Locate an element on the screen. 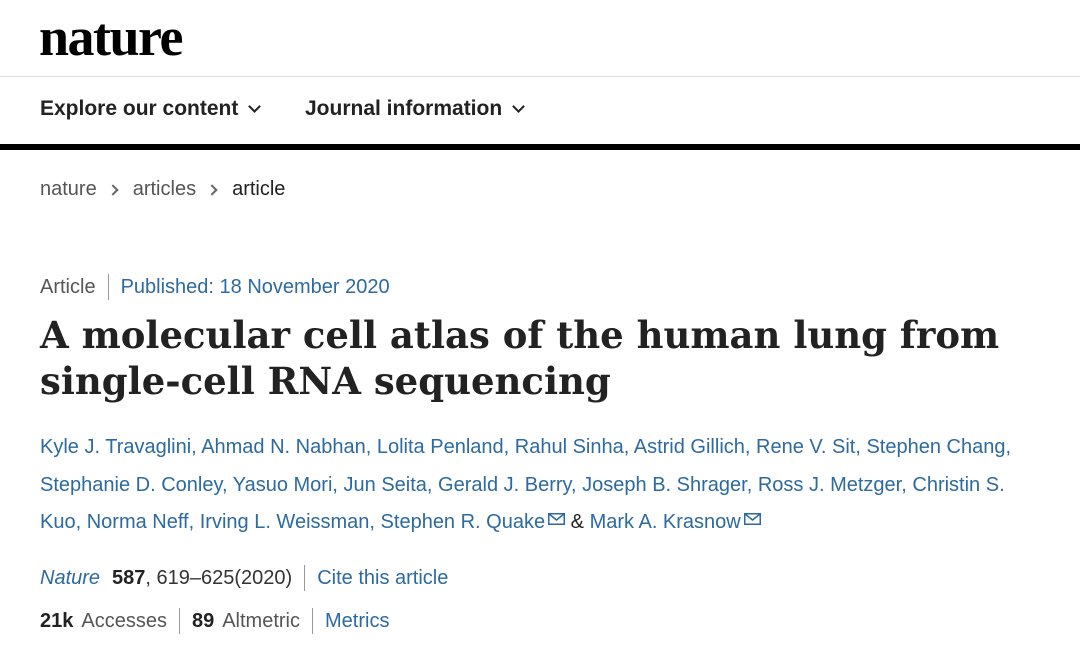 This screenshot has height=651, width=1080. author-link: Stephen Chang is located at coordinates (935, 447).